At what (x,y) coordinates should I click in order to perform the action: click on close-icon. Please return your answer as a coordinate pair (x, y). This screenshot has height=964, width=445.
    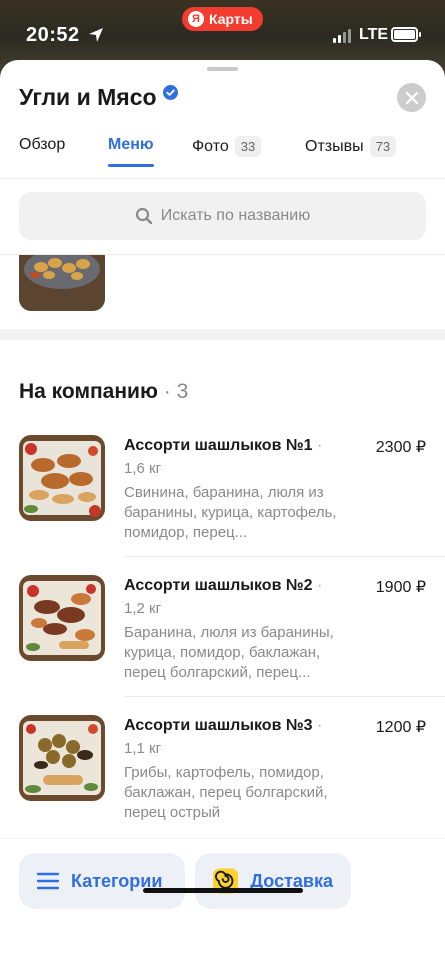
    Looking at the image, I should click on (411, 97).